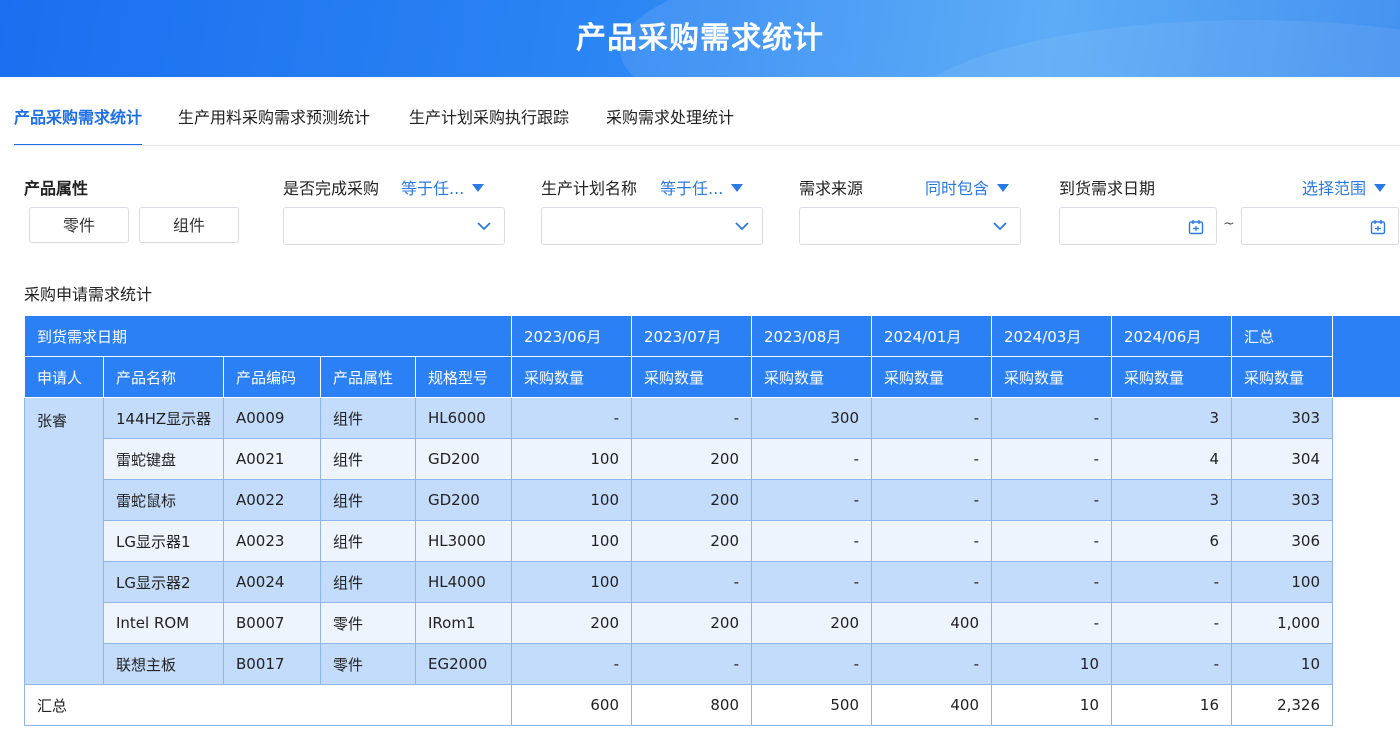 The height and width of the screenshot is (736, 1400). What do you see at coordinates (957, 188) in the screenshot?
I see `operator-label: 同时包含` at bounding box center [957, 188].